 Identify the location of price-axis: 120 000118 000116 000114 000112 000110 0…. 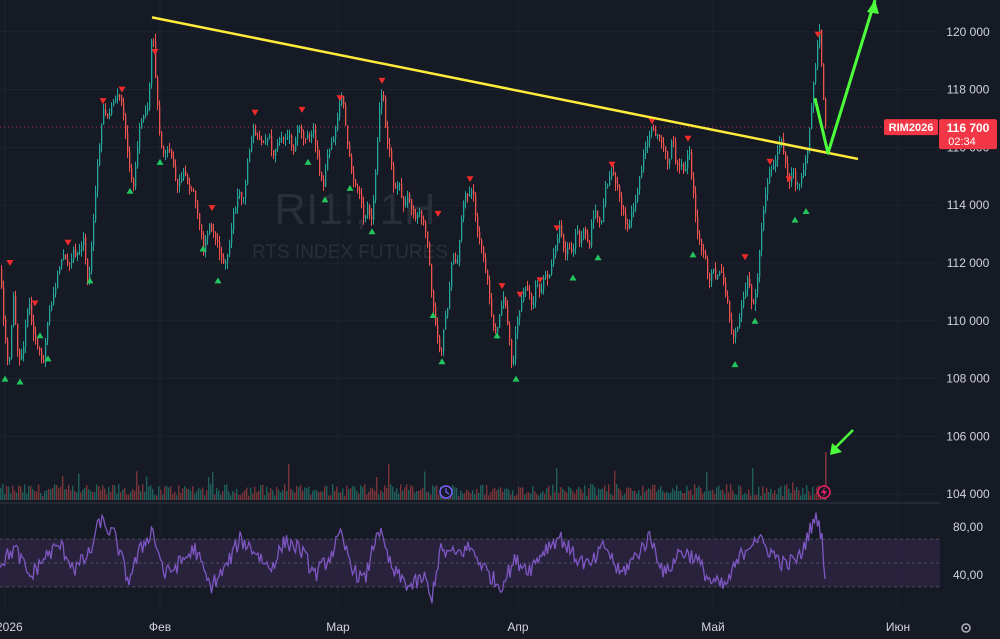
(968, 263).